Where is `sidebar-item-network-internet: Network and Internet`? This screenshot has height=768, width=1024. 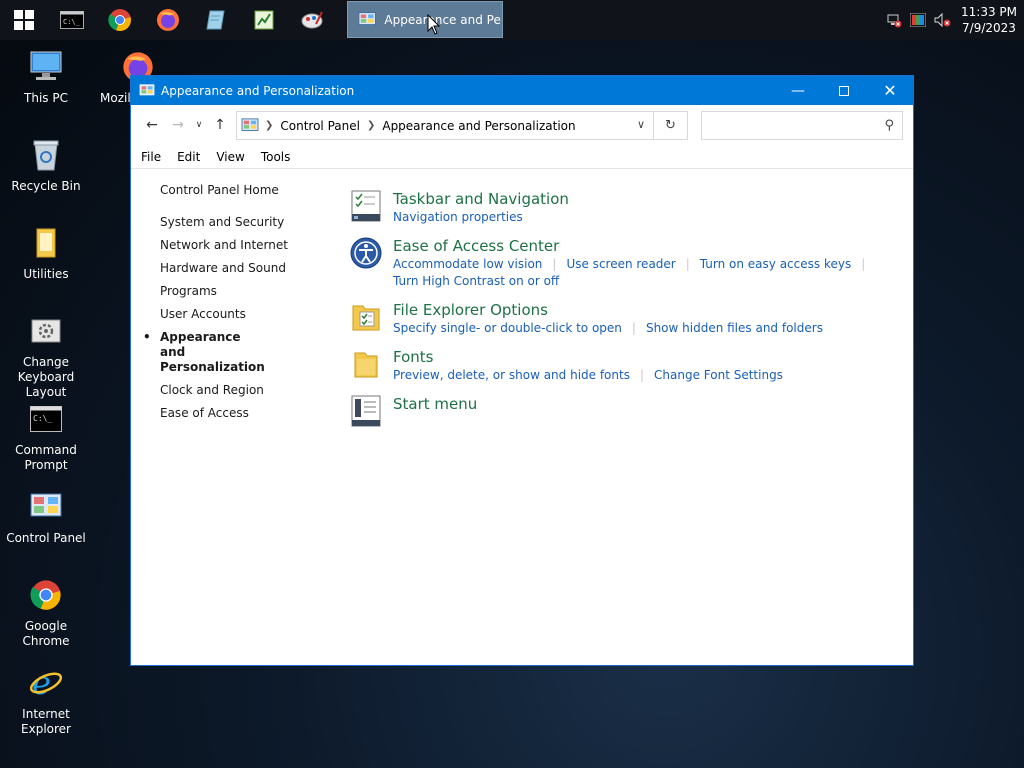 sidebar-item-network-internet: Network and Internet is located at coordinates (240, 245).